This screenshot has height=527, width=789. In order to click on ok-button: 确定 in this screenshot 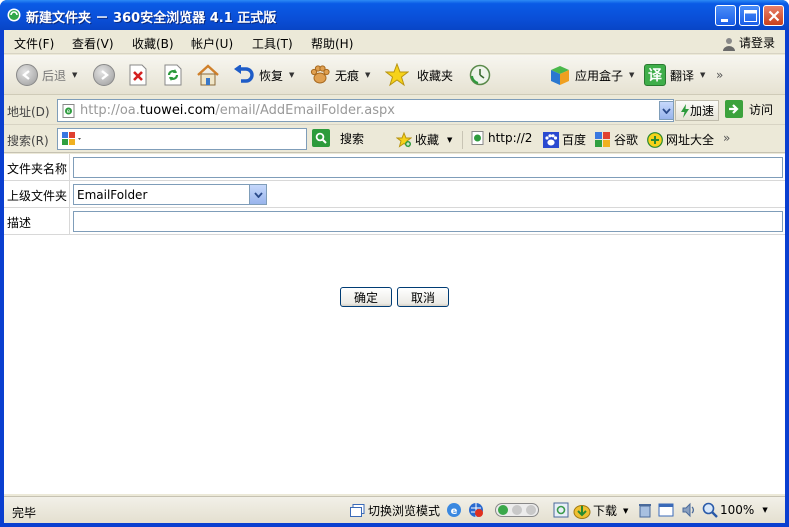, I will do `click(366, 297)`.